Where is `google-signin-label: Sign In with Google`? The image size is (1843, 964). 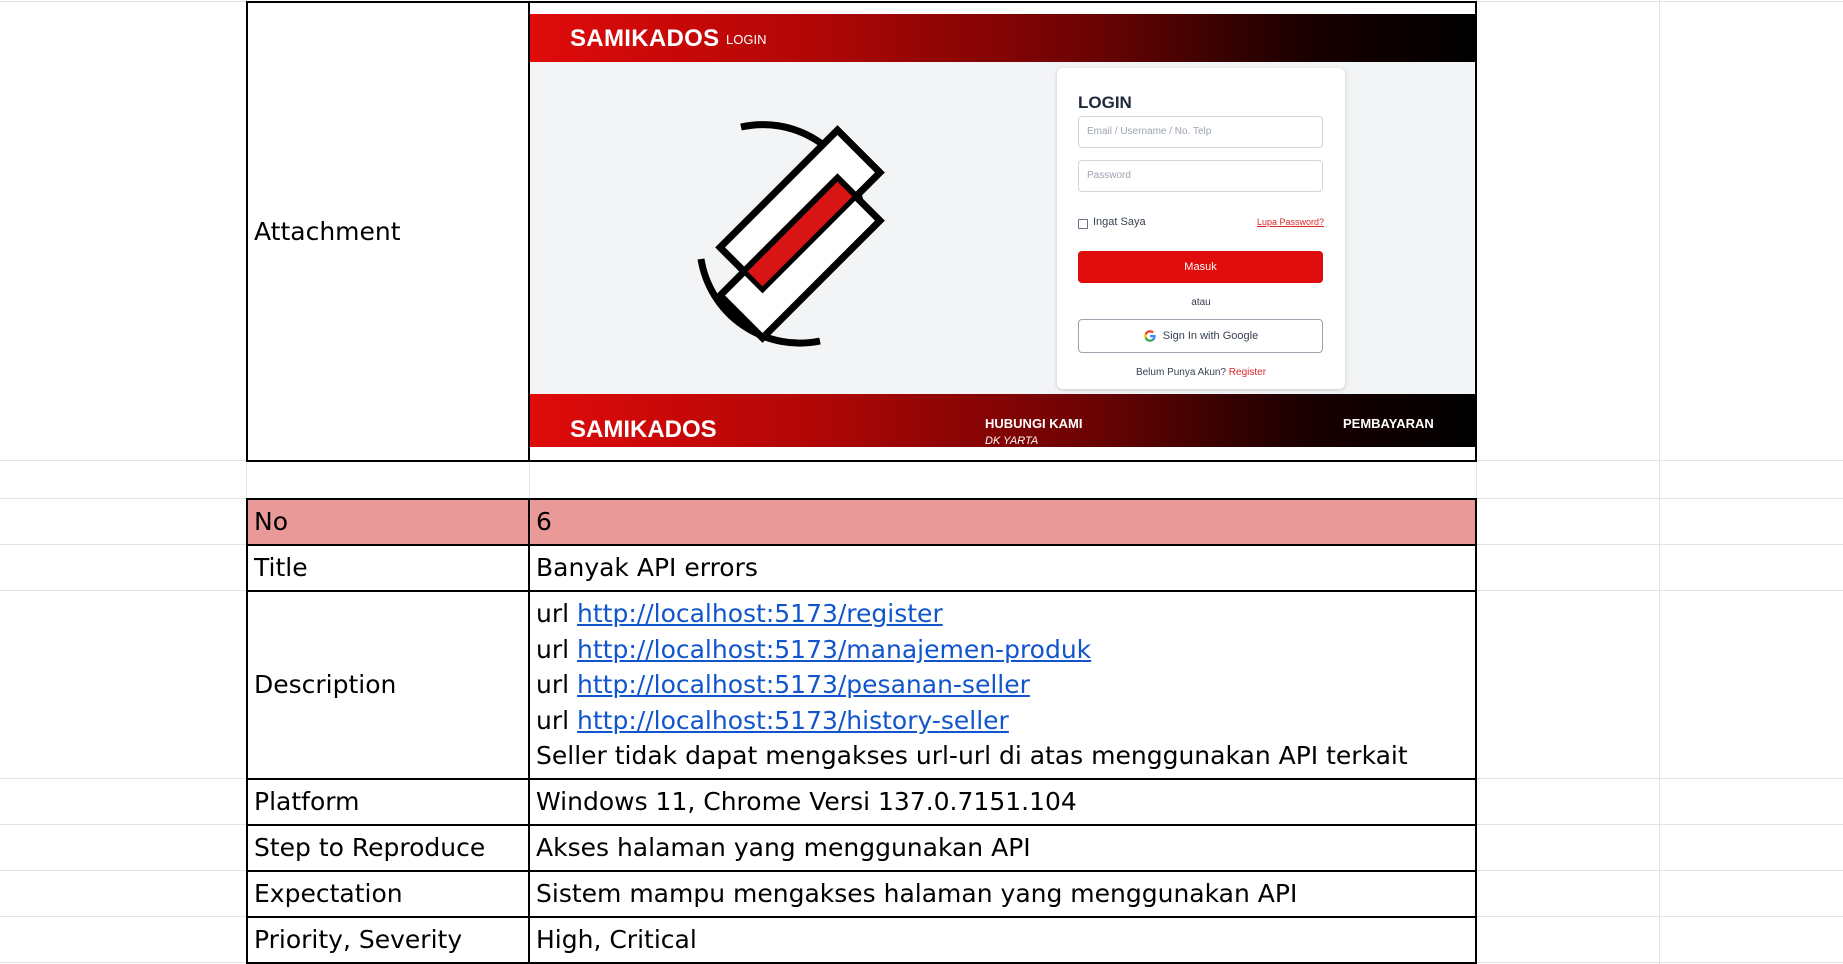 google-signin-label: Sign In with Google is located at coordinates (1210, 336).